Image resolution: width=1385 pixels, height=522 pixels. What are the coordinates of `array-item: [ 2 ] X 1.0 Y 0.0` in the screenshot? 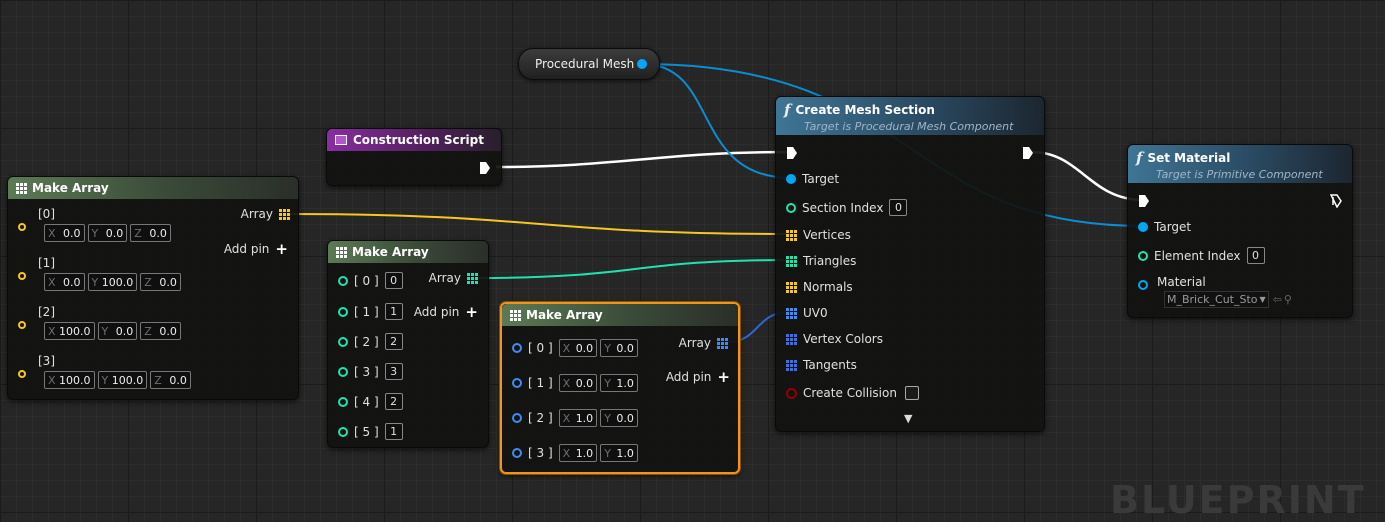 It's located at (576, 418).